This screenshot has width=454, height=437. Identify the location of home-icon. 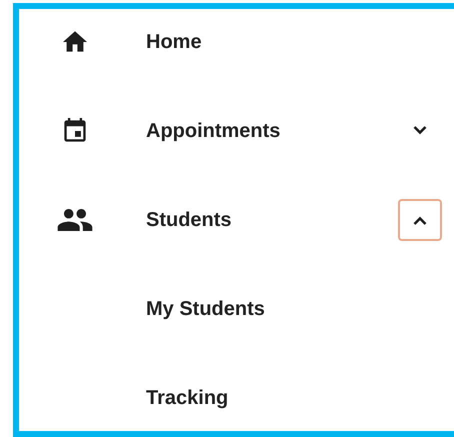
(75, 41).